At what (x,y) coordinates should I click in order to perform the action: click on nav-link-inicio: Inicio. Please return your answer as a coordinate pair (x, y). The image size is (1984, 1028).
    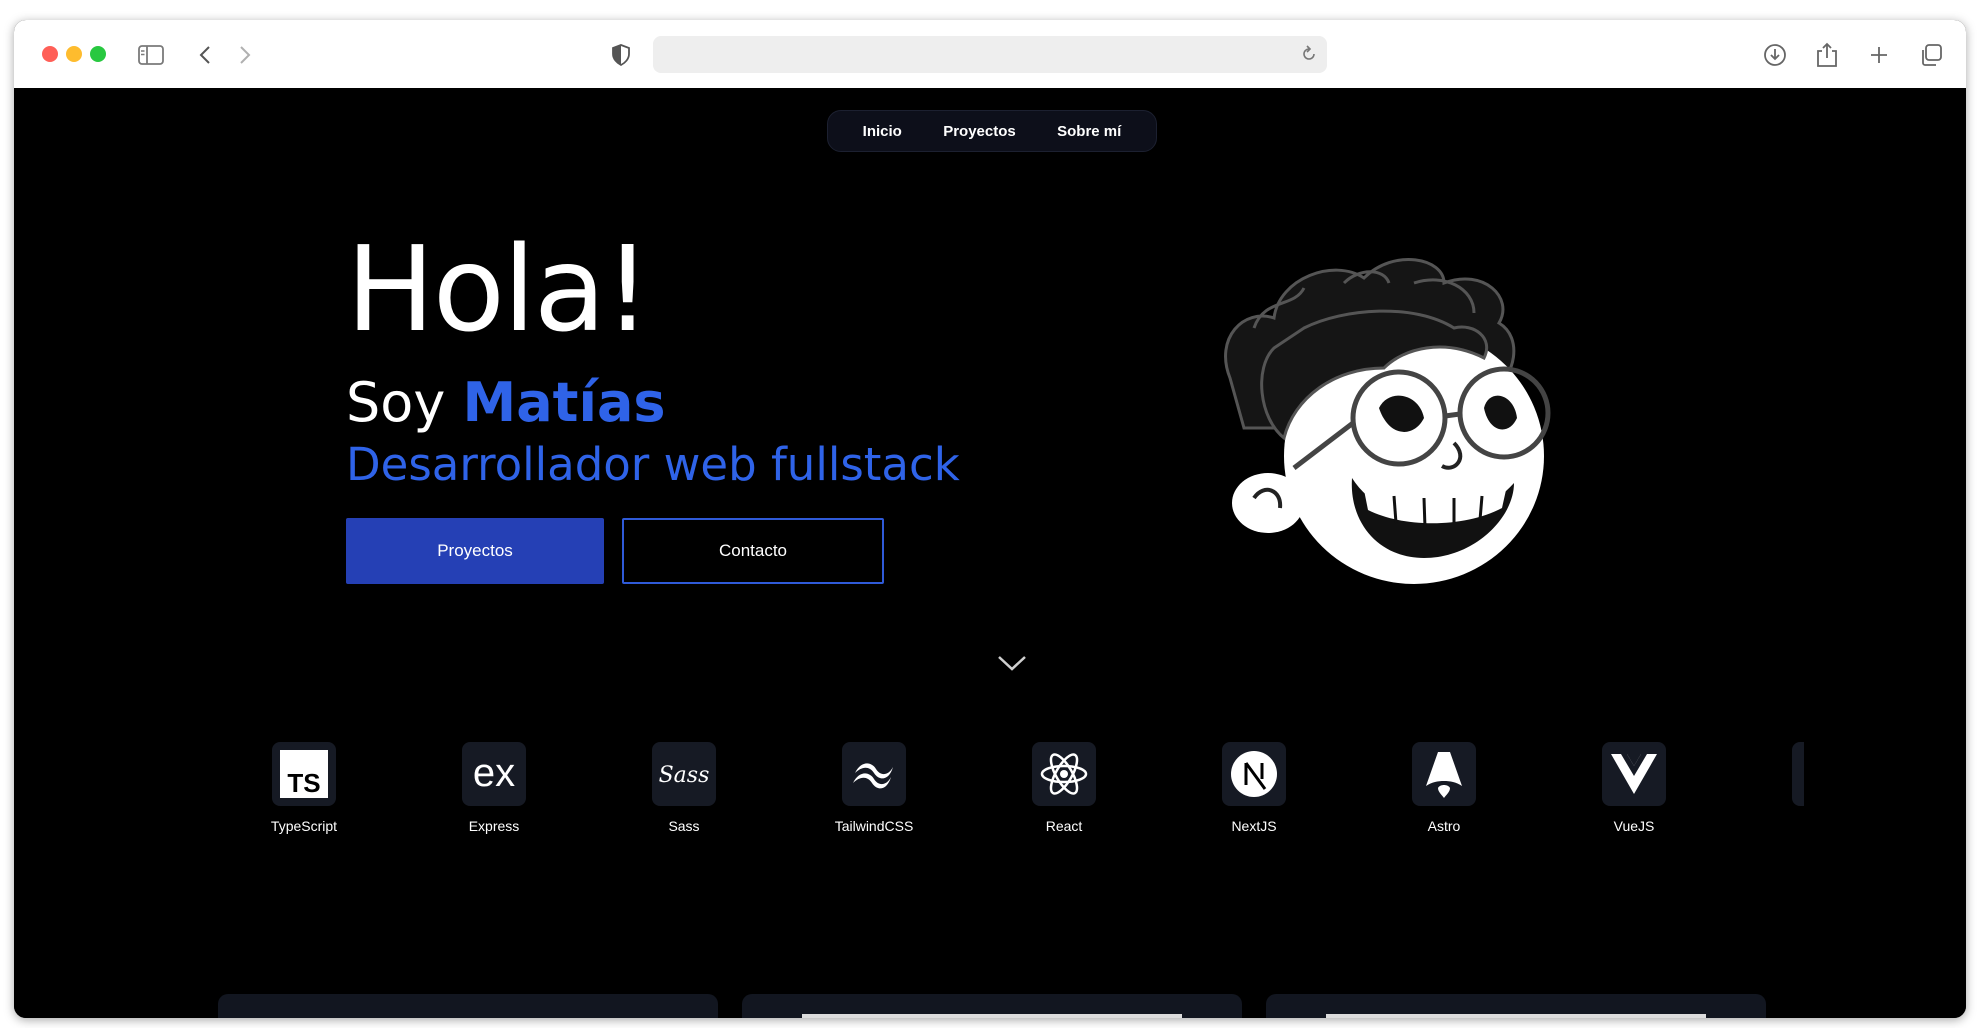
    Looking at the image, I should click on (882, 131).